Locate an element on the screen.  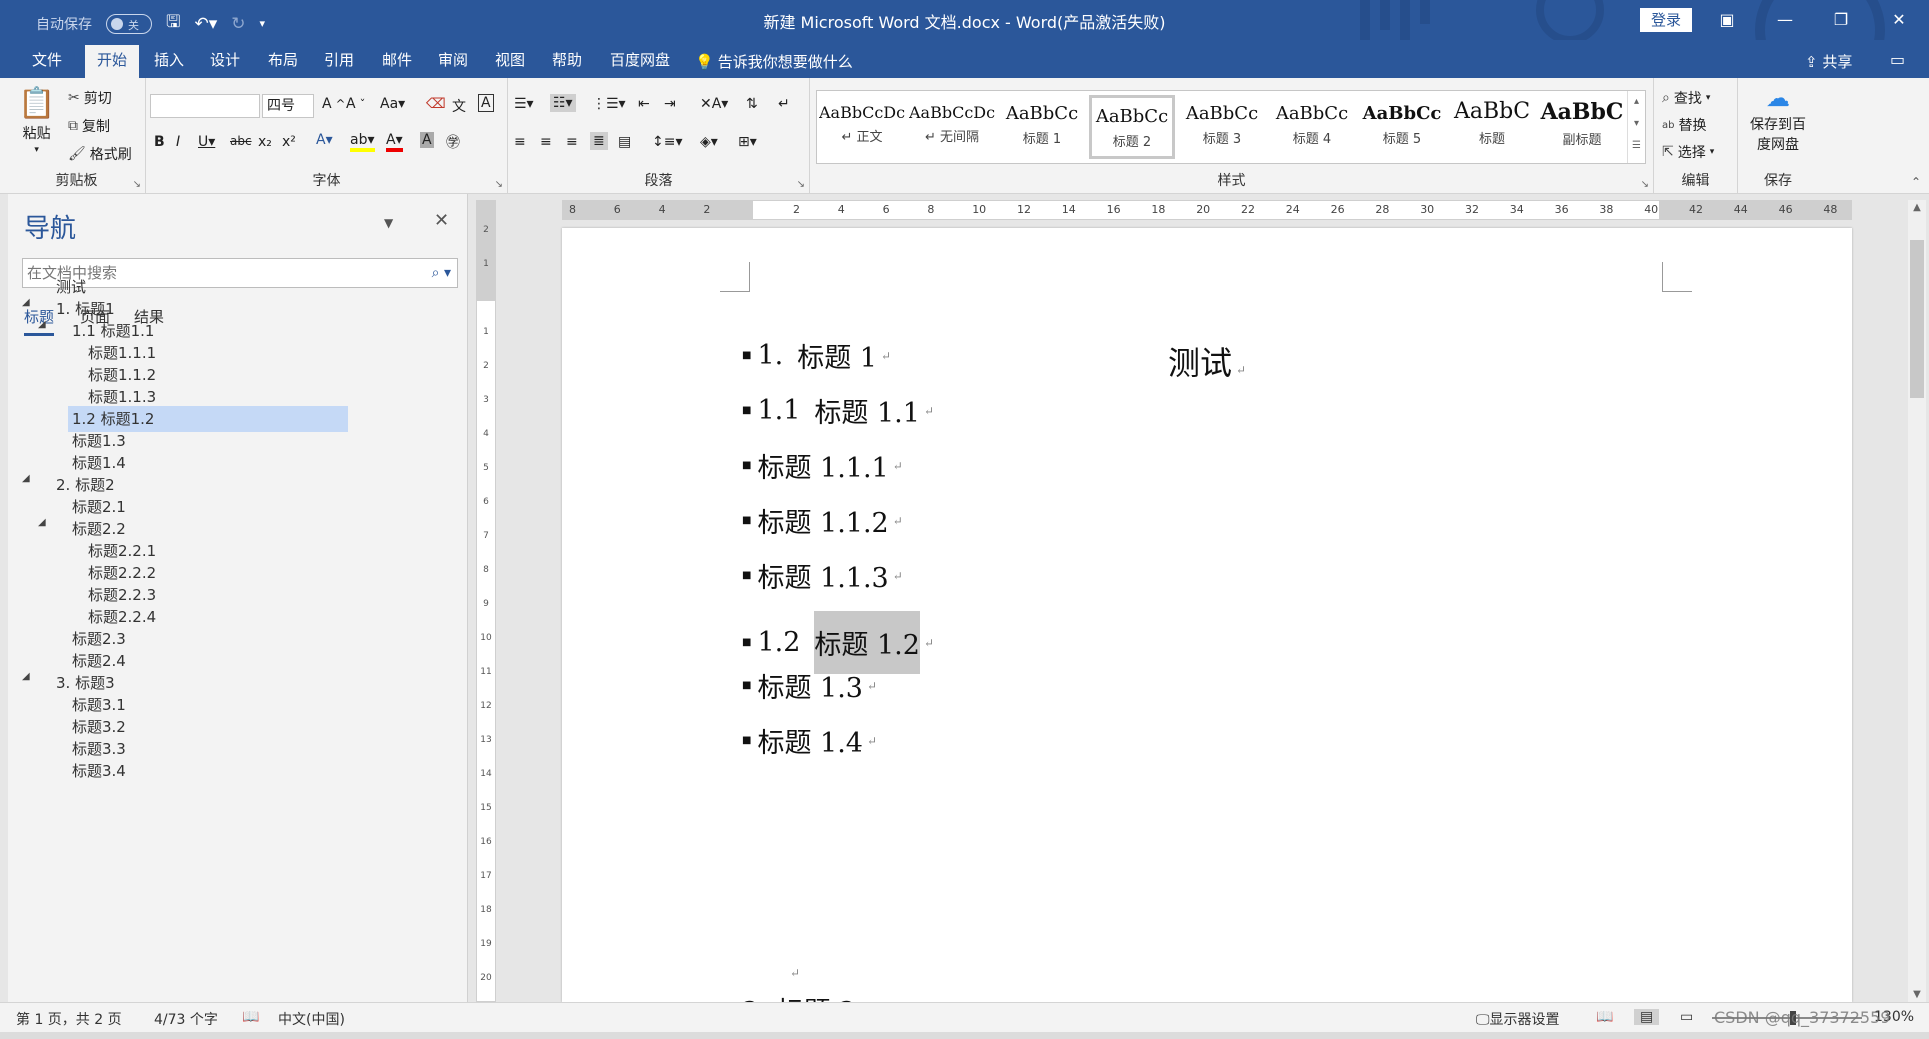
collapse-ribbon-icon: ⌃ is located at coordinates (1916, 182).